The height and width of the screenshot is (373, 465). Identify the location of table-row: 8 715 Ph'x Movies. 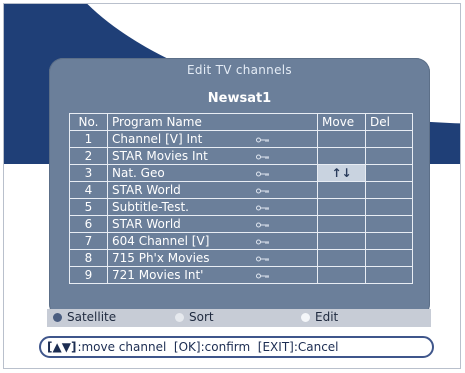
(241, 258).